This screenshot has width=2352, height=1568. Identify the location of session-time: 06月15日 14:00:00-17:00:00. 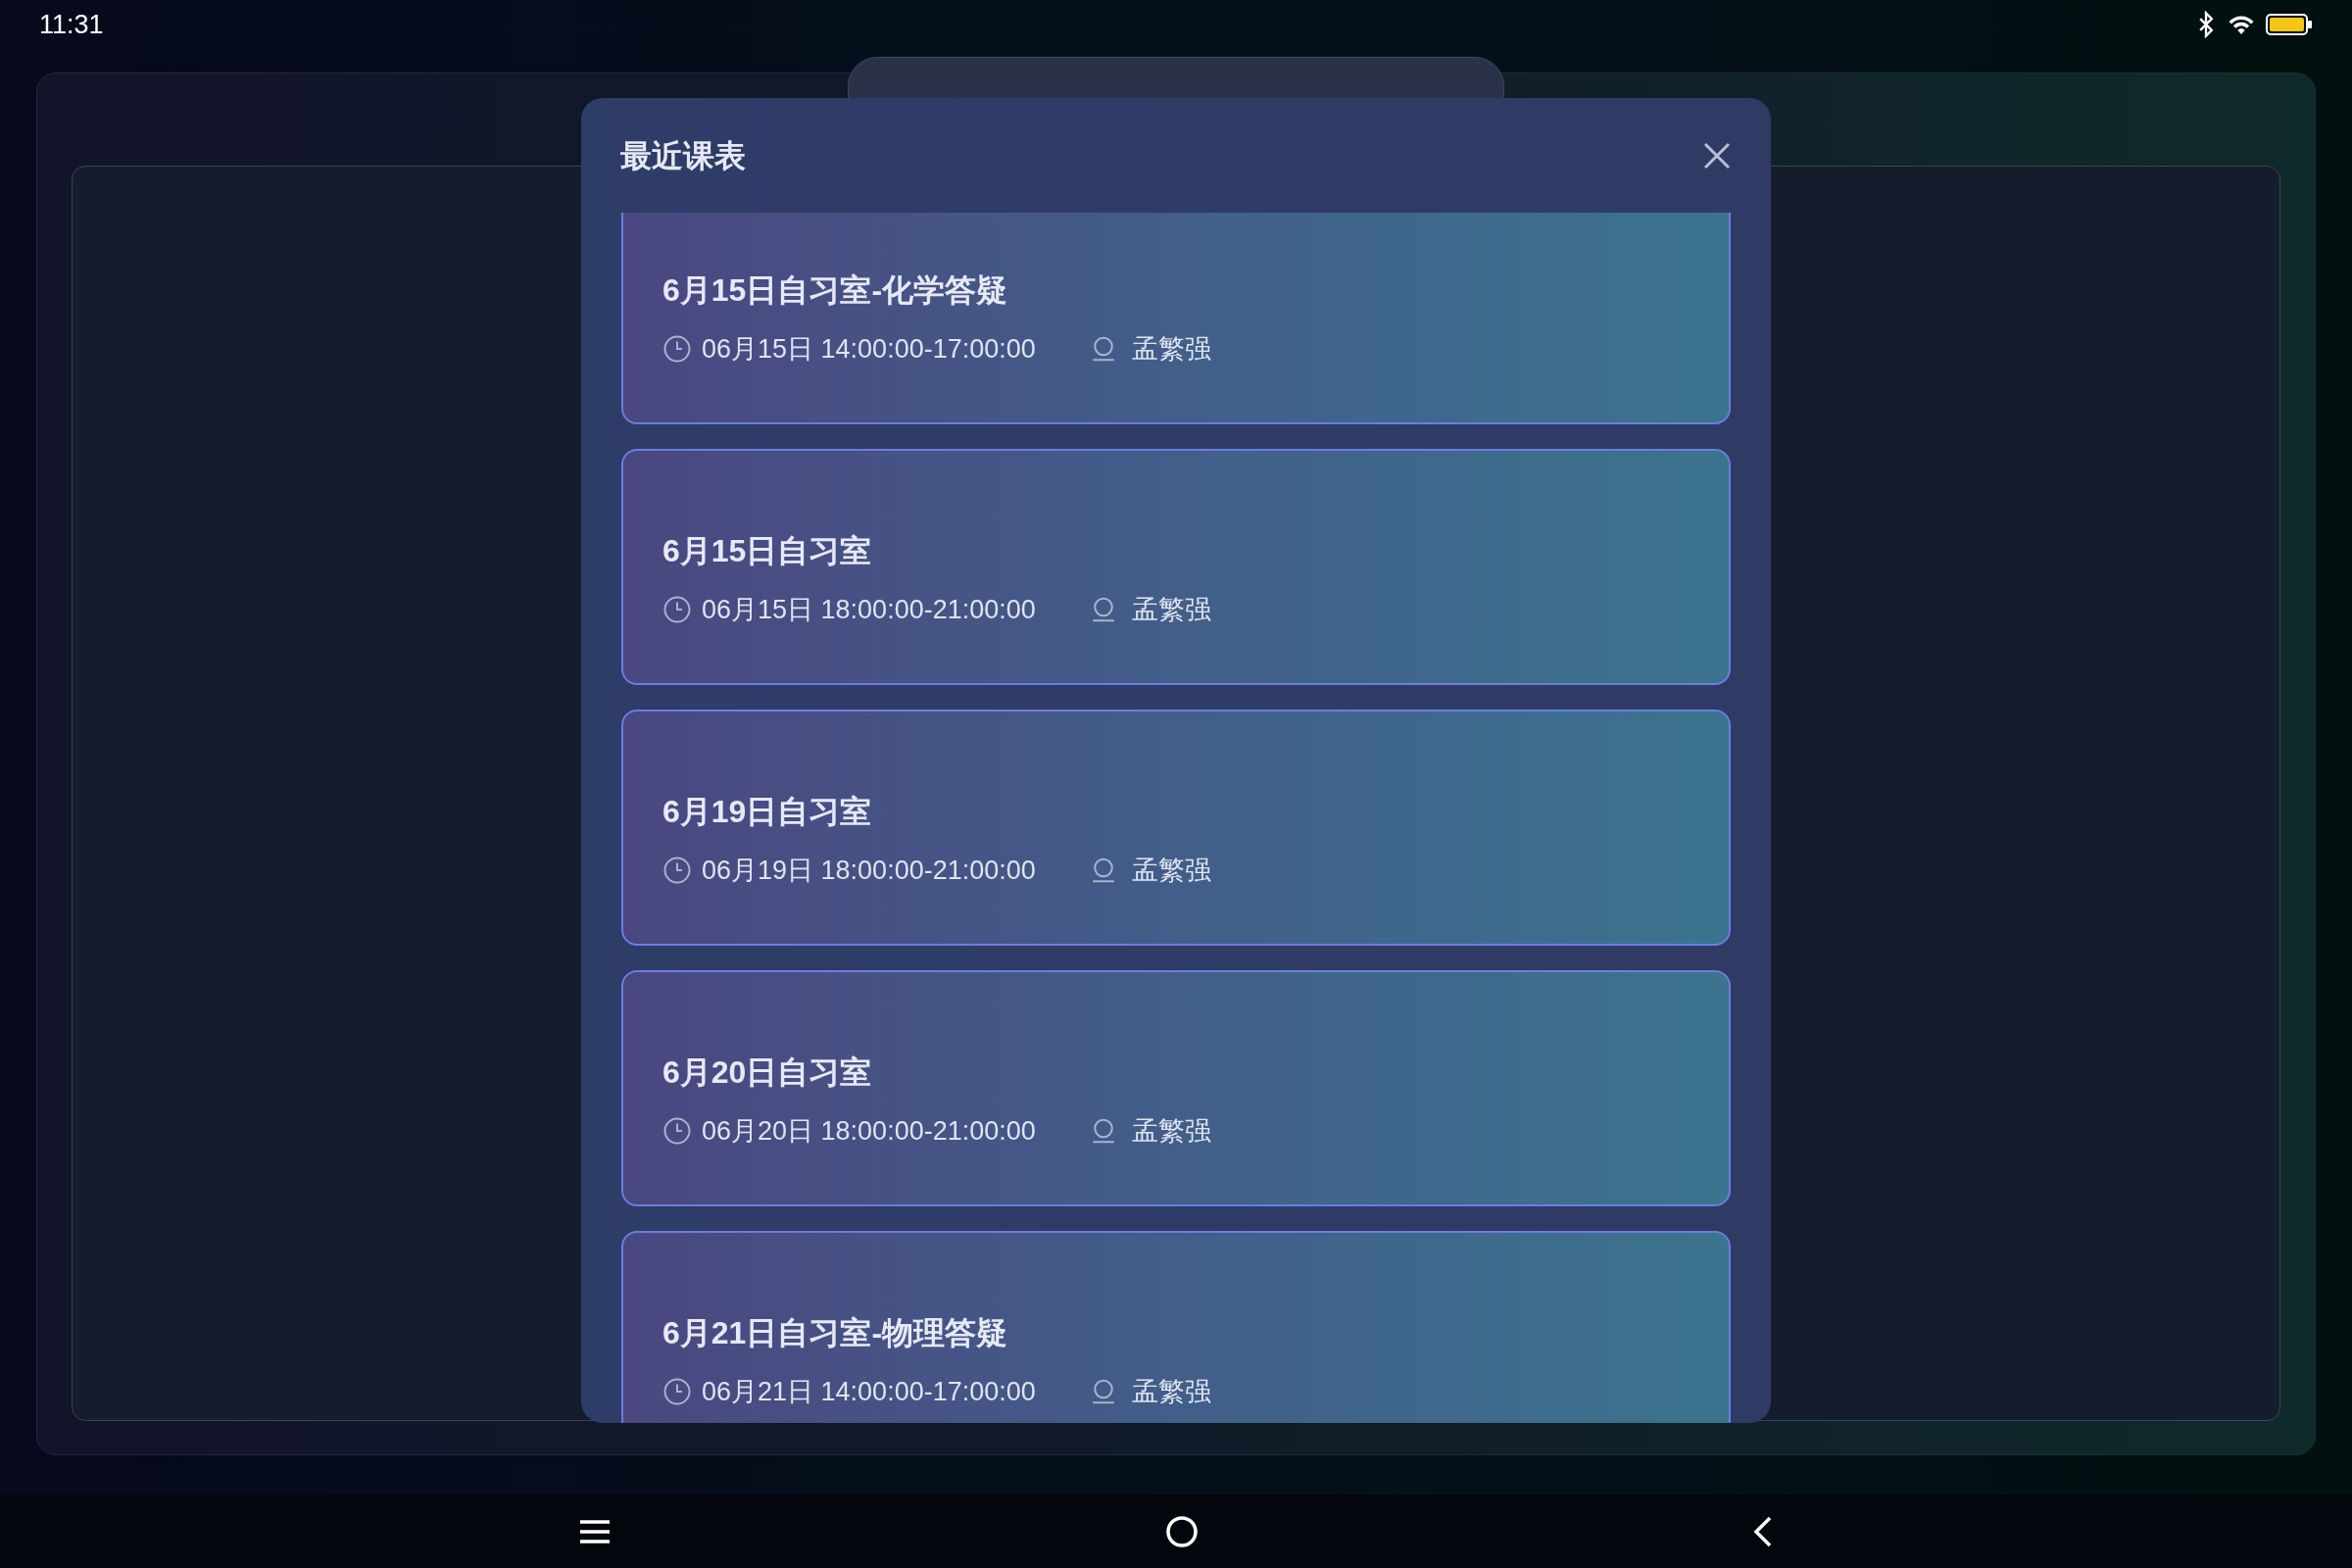
(869, 349).